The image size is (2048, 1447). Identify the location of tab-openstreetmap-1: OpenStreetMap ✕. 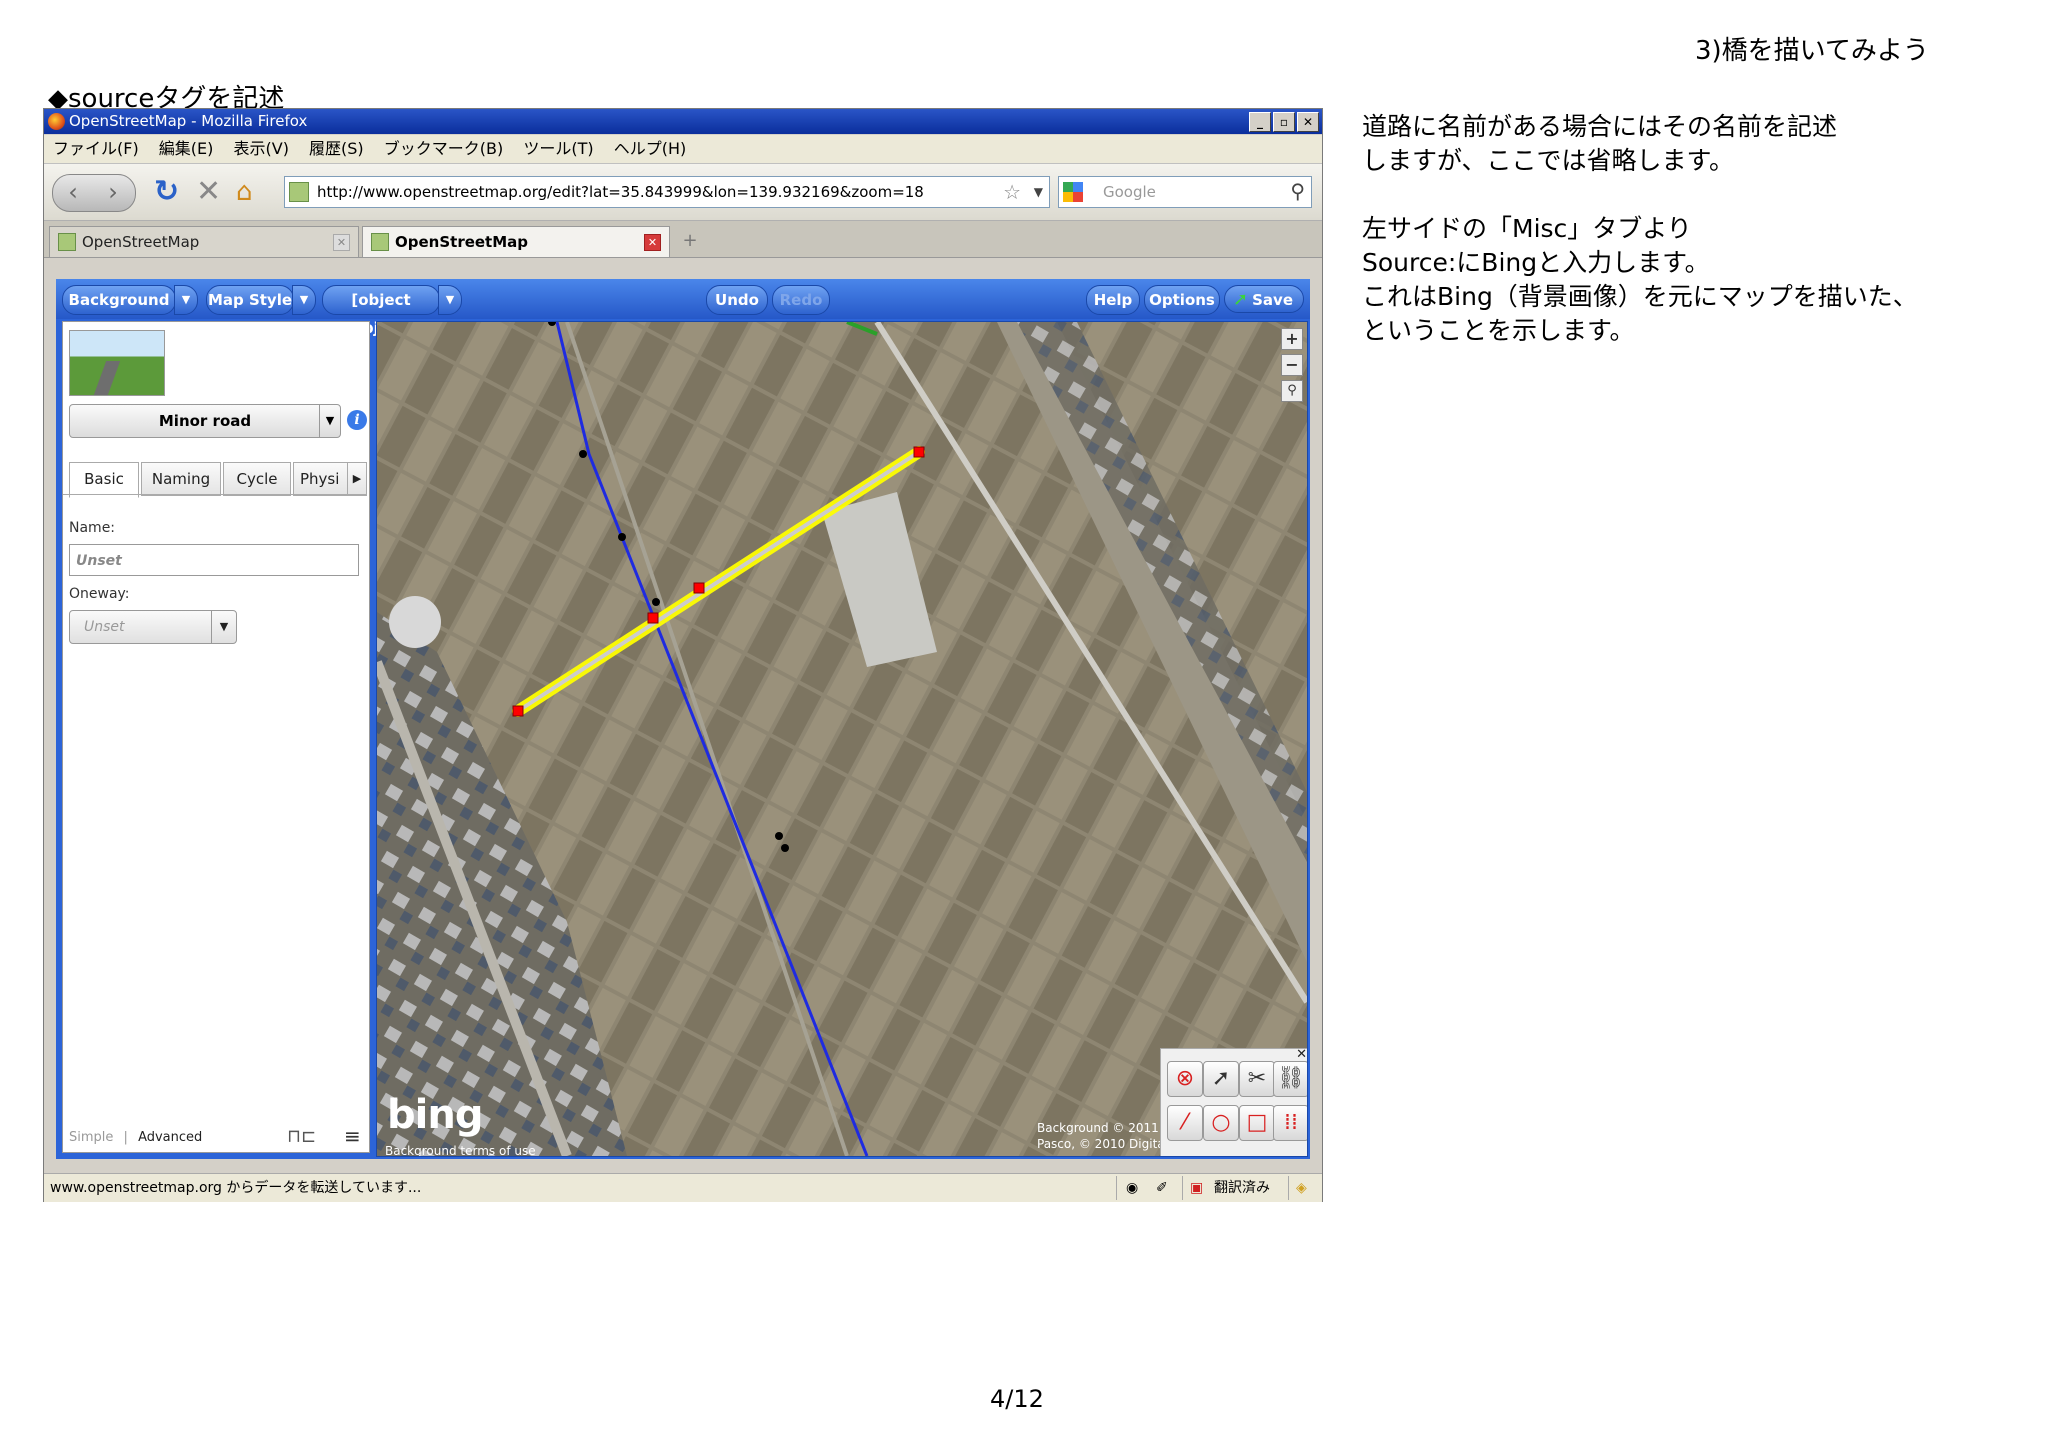
(204, 241).